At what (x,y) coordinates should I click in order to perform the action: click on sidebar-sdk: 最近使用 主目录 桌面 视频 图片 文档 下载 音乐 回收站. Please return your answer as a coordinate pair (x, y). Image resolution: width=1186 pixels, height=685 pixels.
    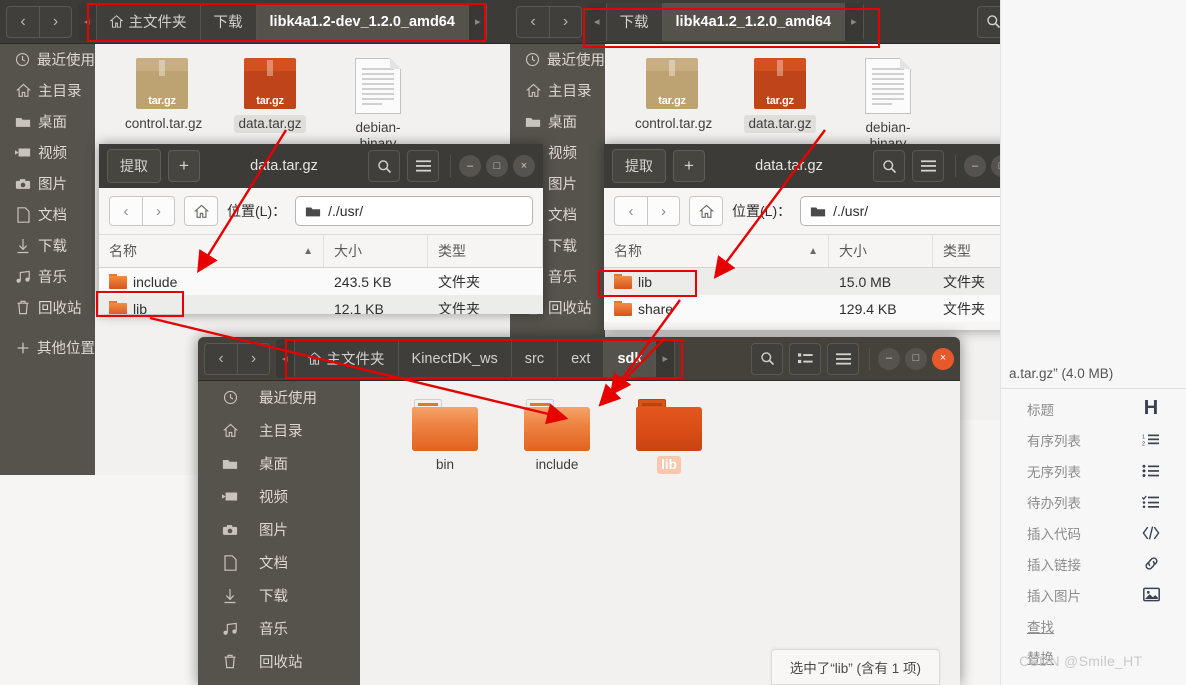
    Looking at the image, I should click on (279, 533).